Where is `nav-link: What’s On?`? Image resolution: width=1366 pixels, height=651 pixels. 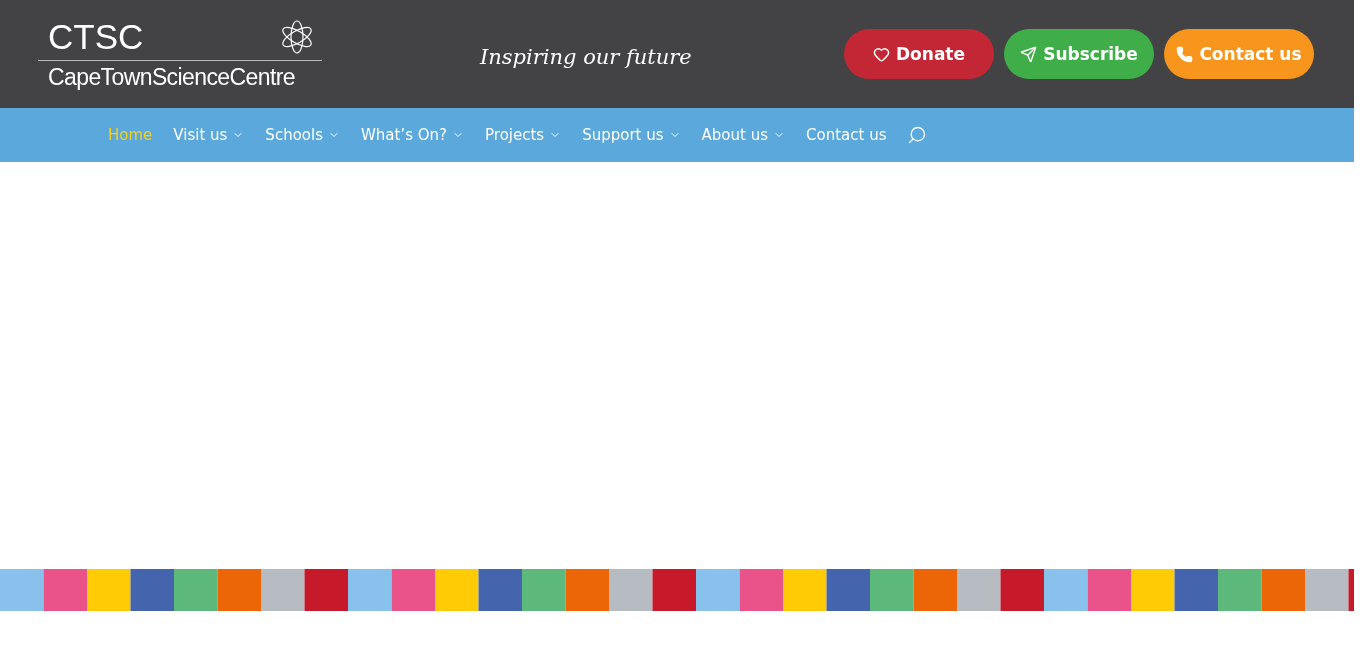
nav-link: What’s On? is located at coordinates (413, 135).